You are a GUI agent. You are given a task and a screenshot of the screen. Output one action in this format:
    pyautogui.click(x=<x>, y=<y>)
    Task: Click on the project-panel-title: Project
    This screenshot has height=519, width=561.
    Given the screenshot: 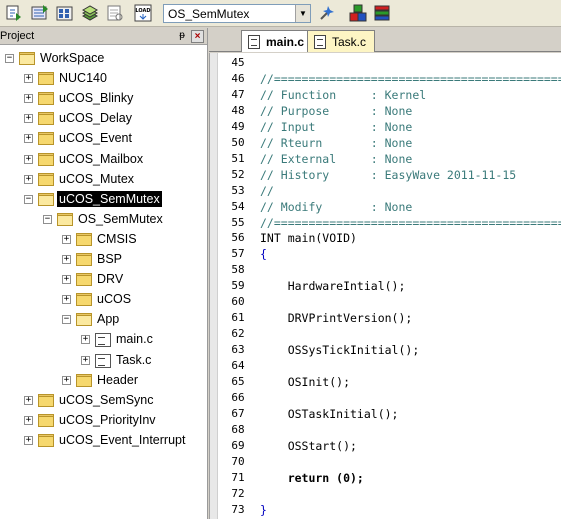 What is the action you would take?
    pyautogui.click(x=17, y=36)
    